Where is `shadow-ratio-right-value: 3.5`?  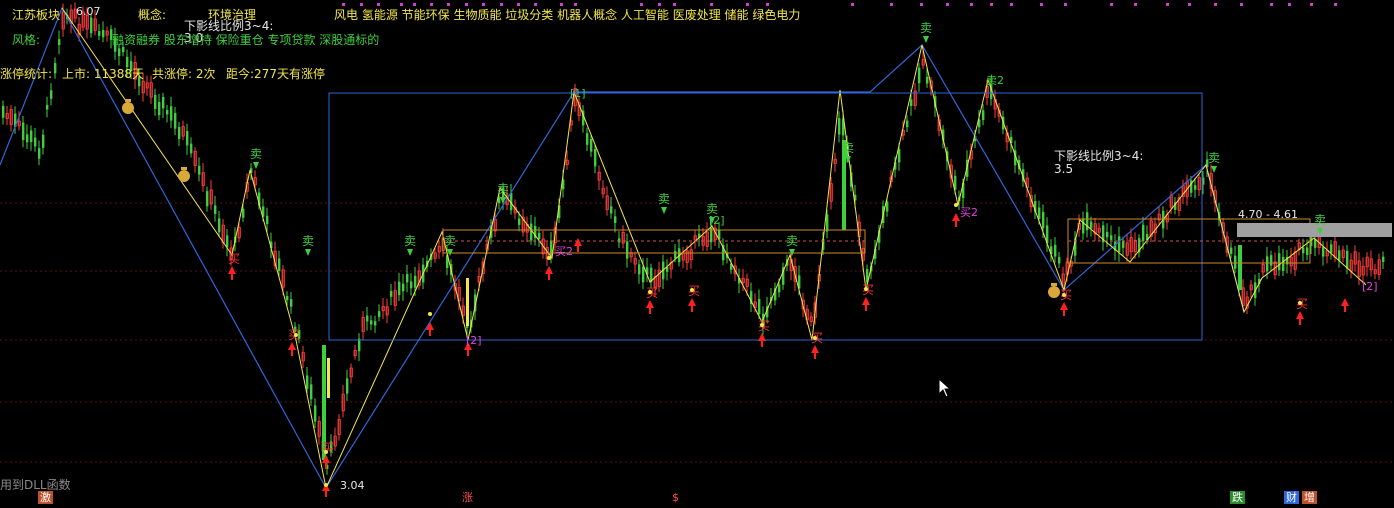 shadow-ratio-right-value: 3.5 is located at coordinates (1064, 169).